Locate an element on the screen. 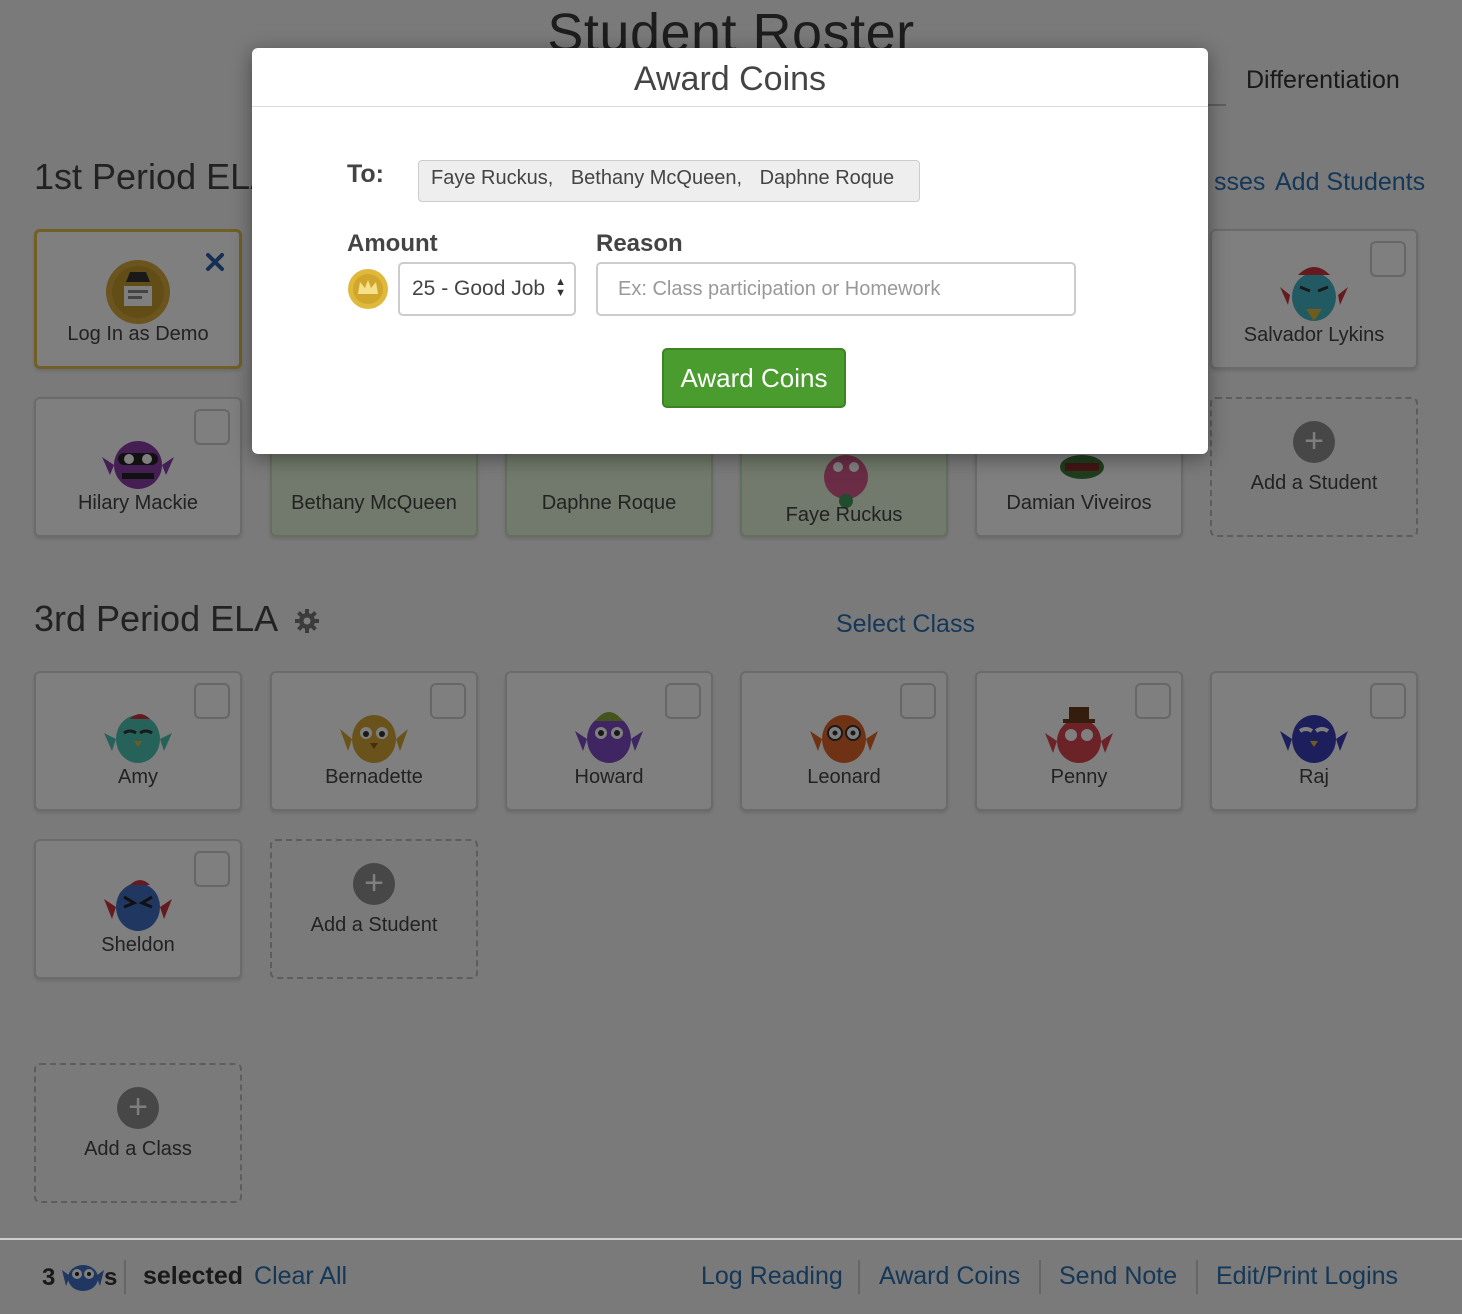 The image size is (1462, 1314). bar-backdrop is located at coordinates (731, 1277).